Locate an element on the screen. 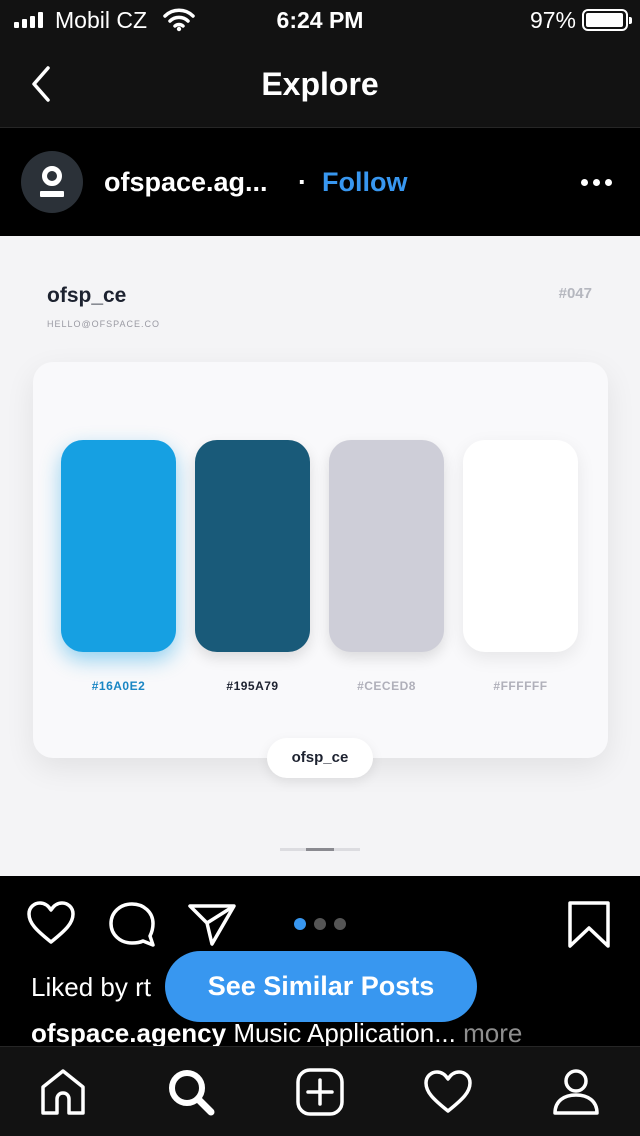 The height and width of the screenshot is (1136, 640). swatch-hex-label: #CECED8 is located at coordinates (386, 686).